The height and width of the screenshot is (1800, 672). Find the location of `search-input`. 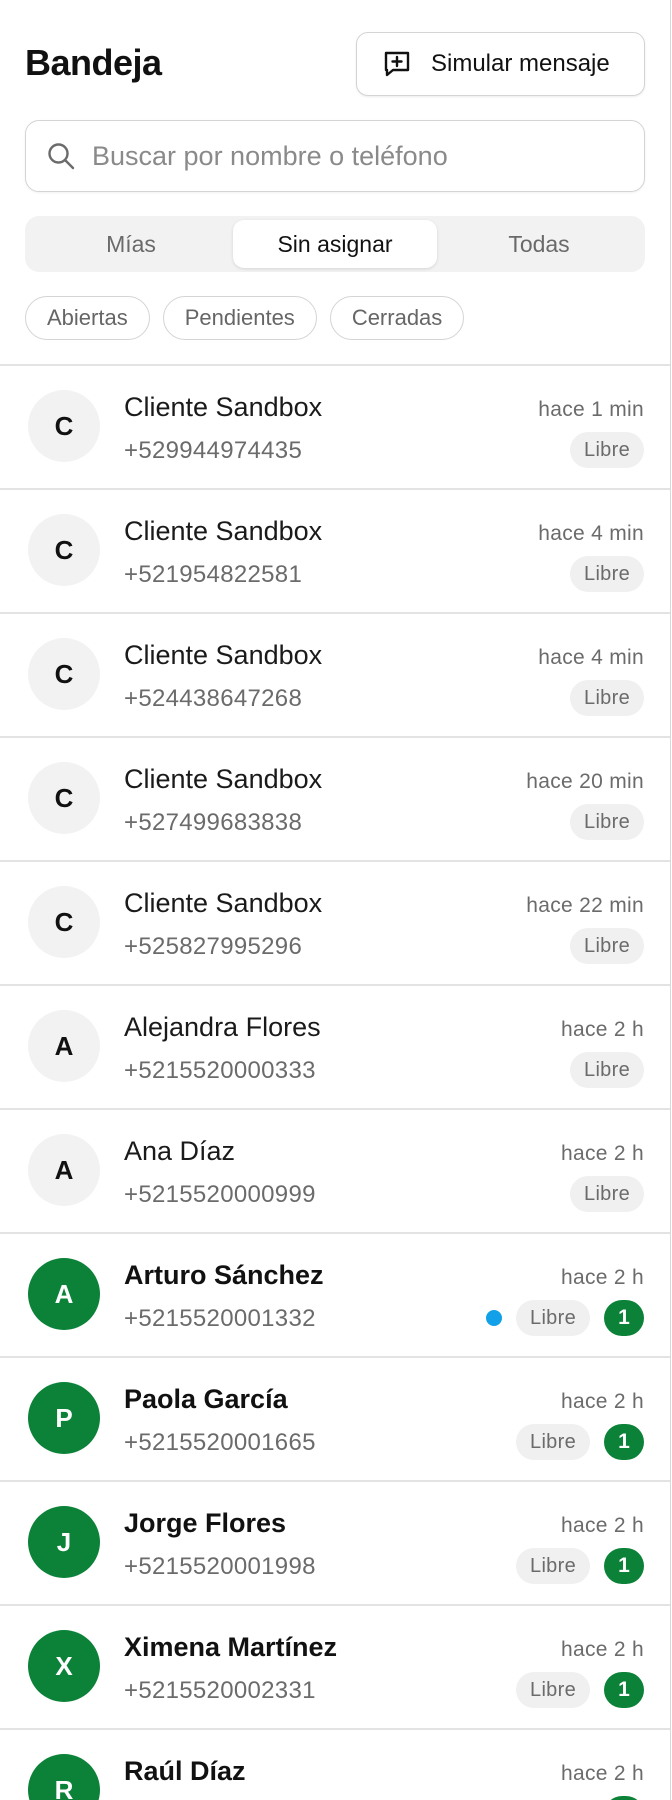

search-input is located at coordinates (352, 156).